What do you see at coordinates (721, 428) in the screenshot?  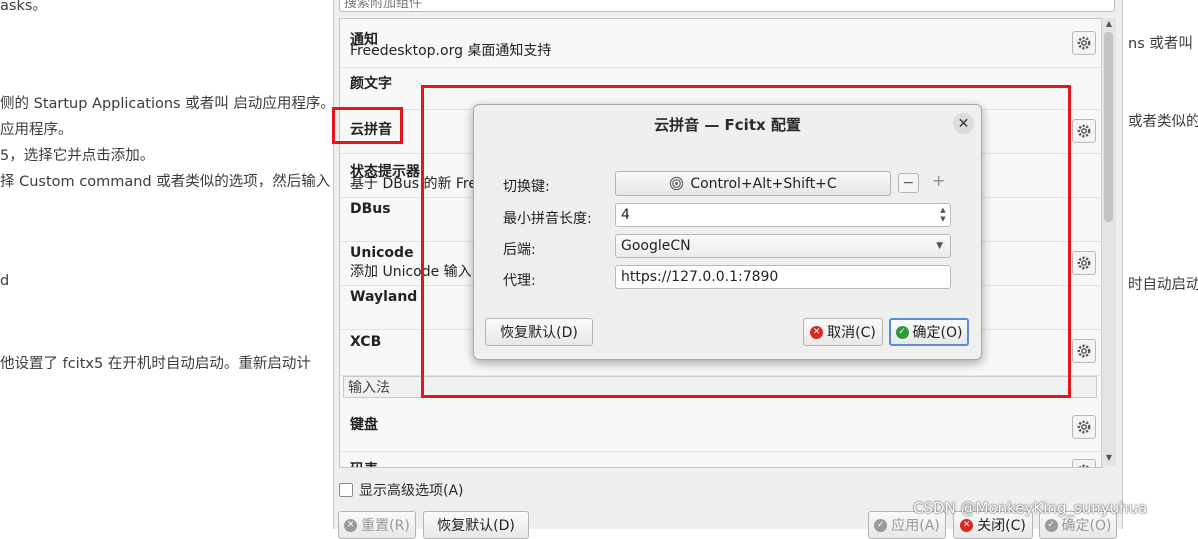 I see `input-row-keyboard: 键盘` at bounding box center [721, 428].